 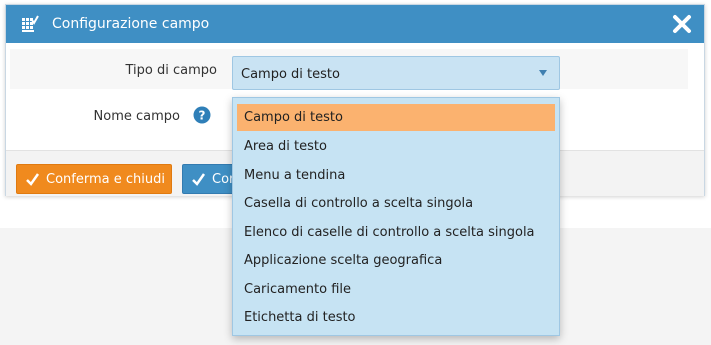 I want to click on field-name-label: Nome campo, so click(x=136, y=116).